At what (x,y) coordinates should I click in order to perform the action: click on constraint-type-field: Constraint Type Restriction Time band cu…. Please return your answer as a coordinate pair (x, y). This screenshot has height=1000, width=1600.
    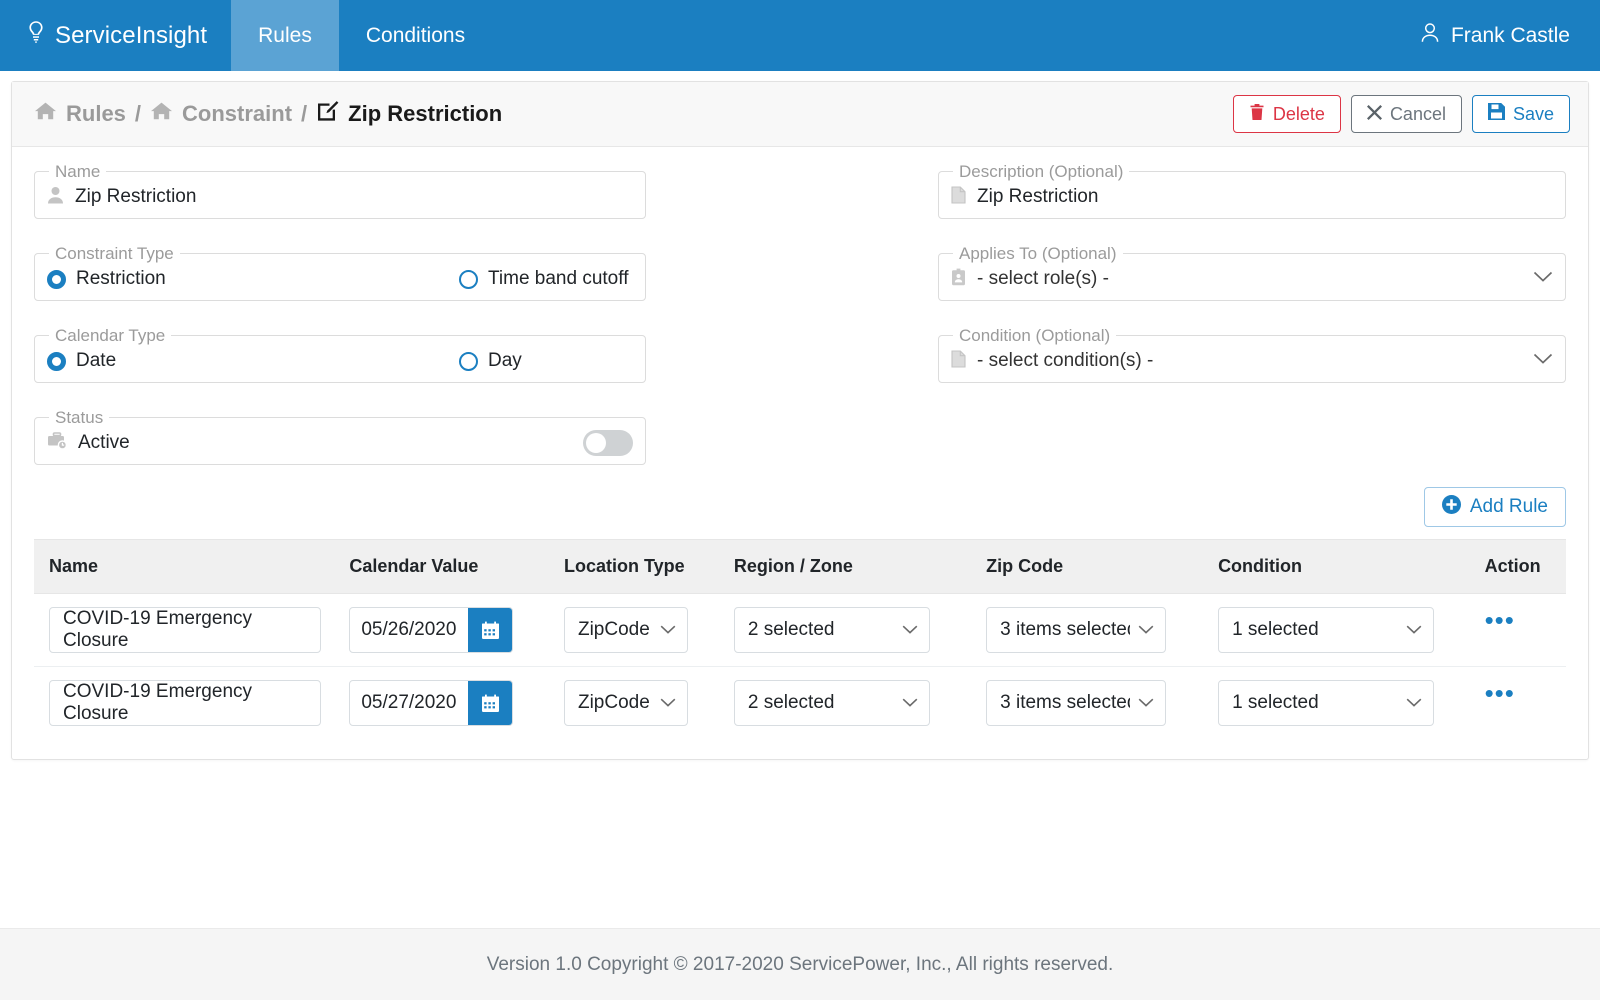
    Looking at the image, I should click on (340, 273).